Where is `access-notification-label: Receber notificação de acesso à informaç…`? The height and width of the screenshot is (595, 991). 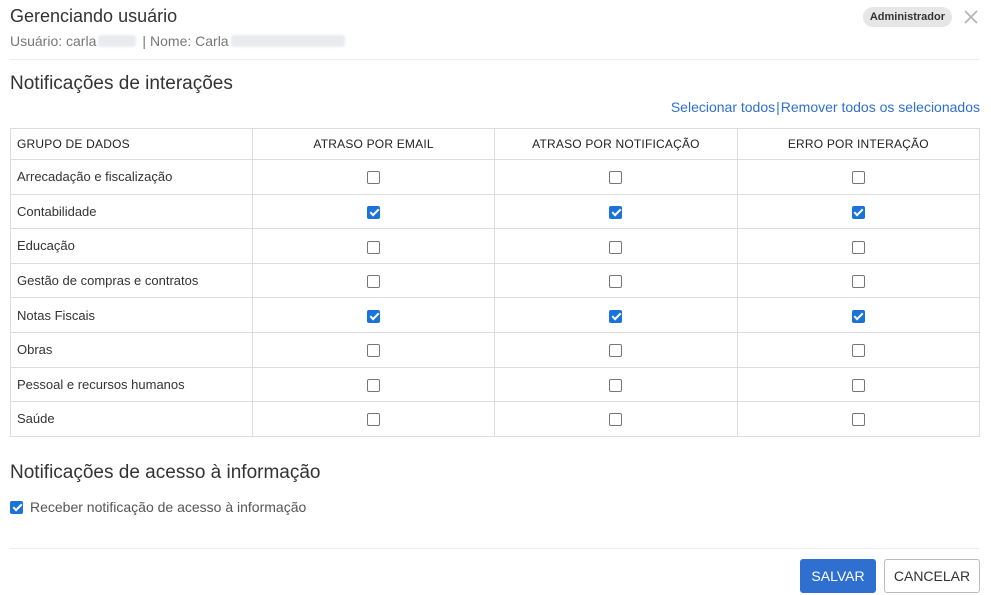
access-notification-label: Receber notificação de acesso à informaç… is located at coordinates (168, 507).